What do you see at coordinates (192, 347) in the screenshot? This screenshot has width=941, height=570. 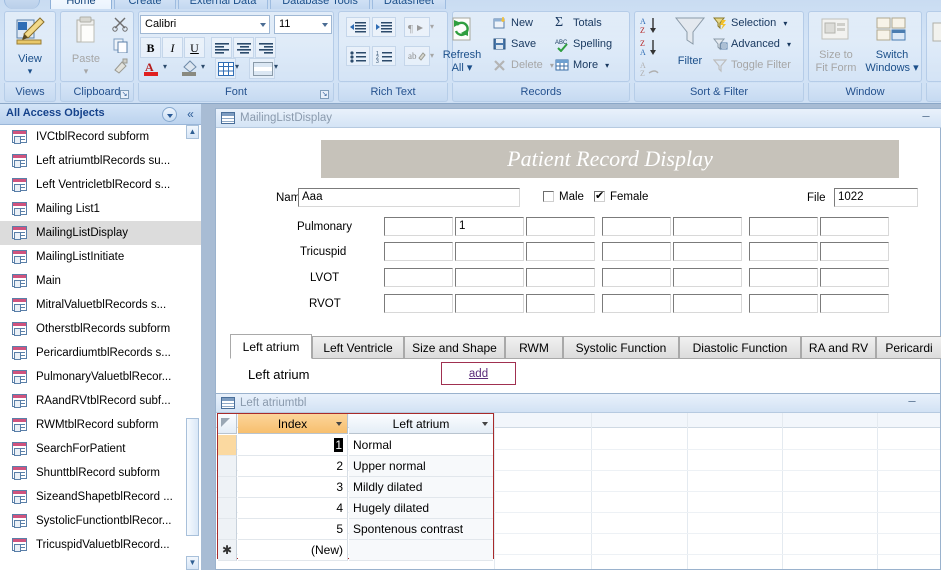 I see `navigation-pane-scrollbar: ▲ ▼` at bounding box center [192, 347].